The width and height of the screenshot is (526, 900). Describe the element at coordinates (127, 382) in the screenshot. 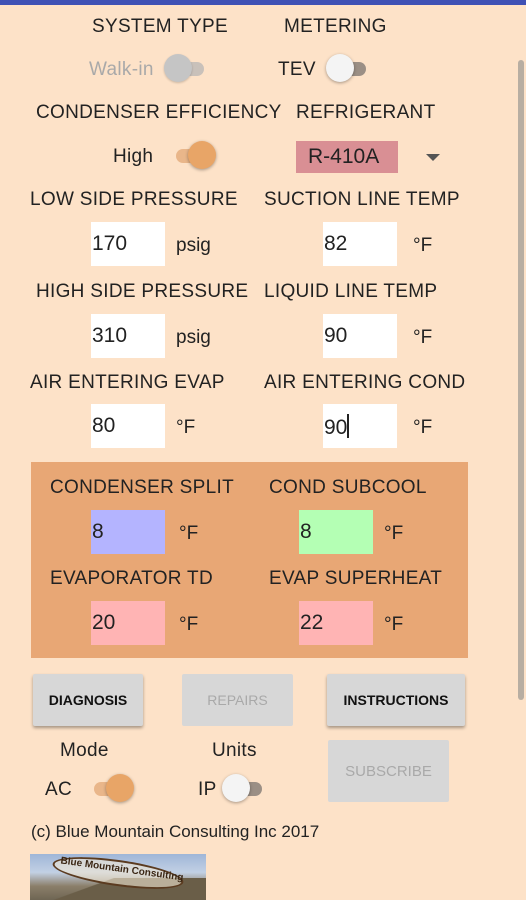

I see `air-entering-evap-label: AIR ENTERING EVAP` at that location.